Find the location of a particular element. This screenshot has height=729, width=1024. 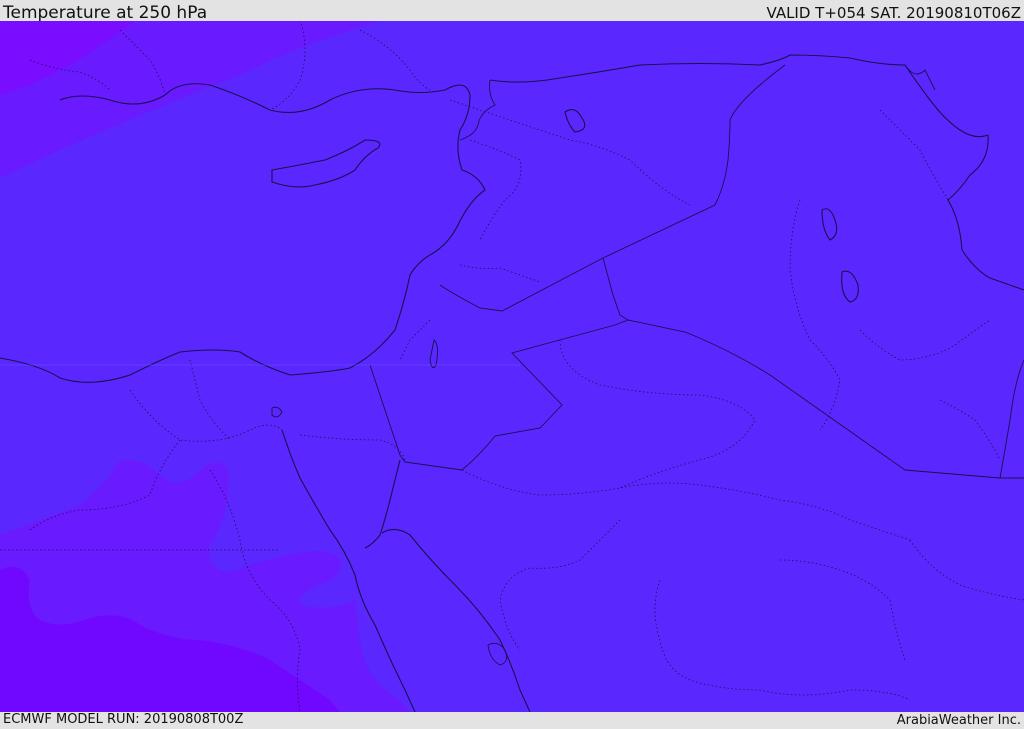

map-title: Temperature at 250 hPa is located at coordinates (105, 13).